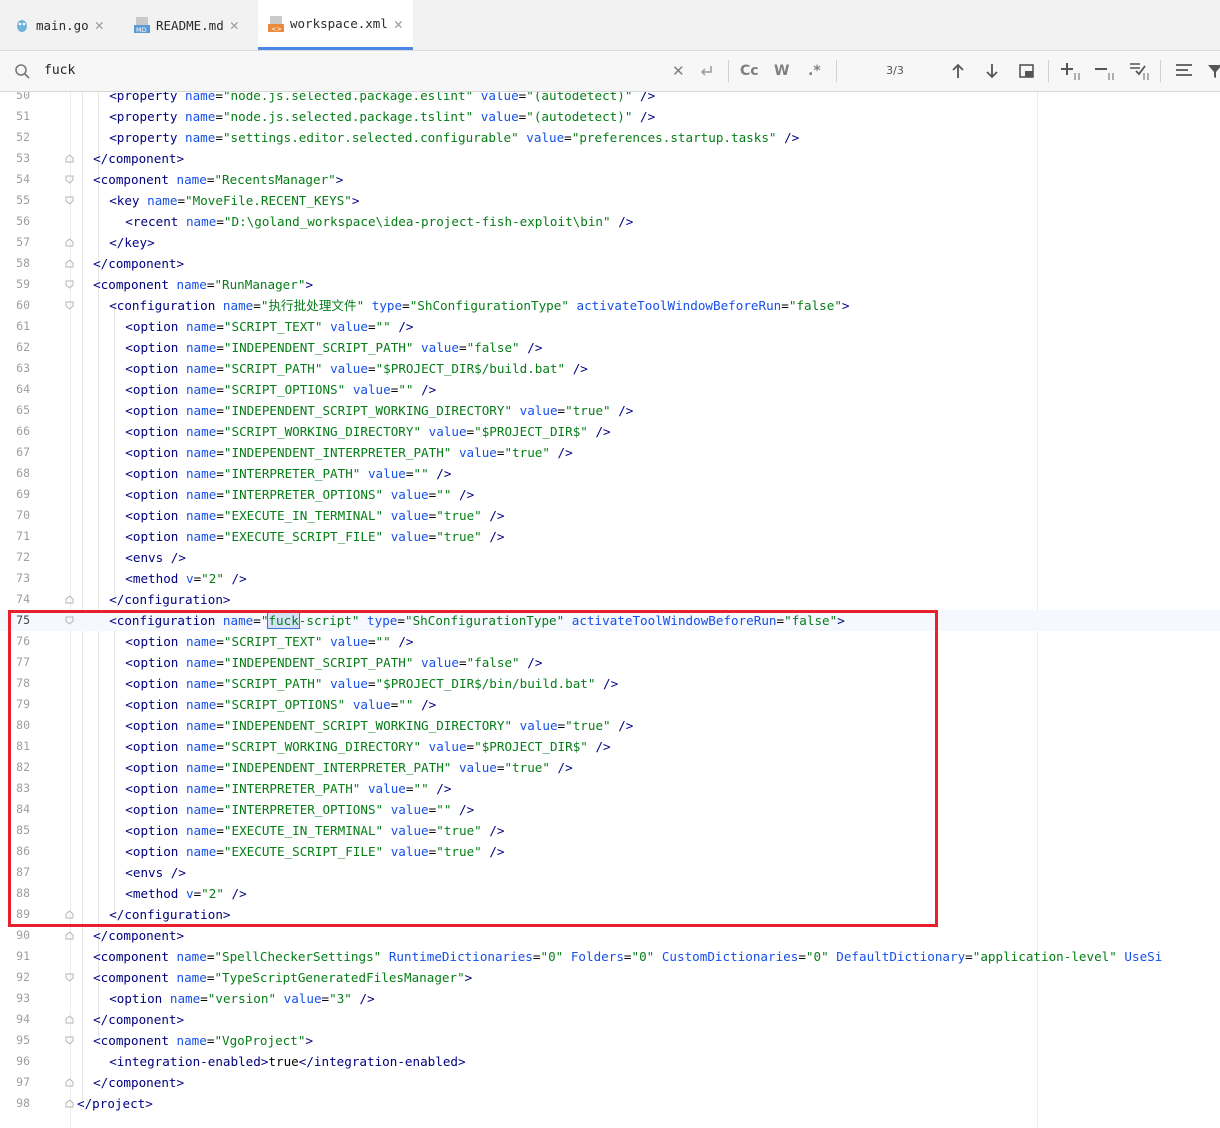  I want to click on code-line: 95 <component name="VgoProject">, so click(610, 1040).